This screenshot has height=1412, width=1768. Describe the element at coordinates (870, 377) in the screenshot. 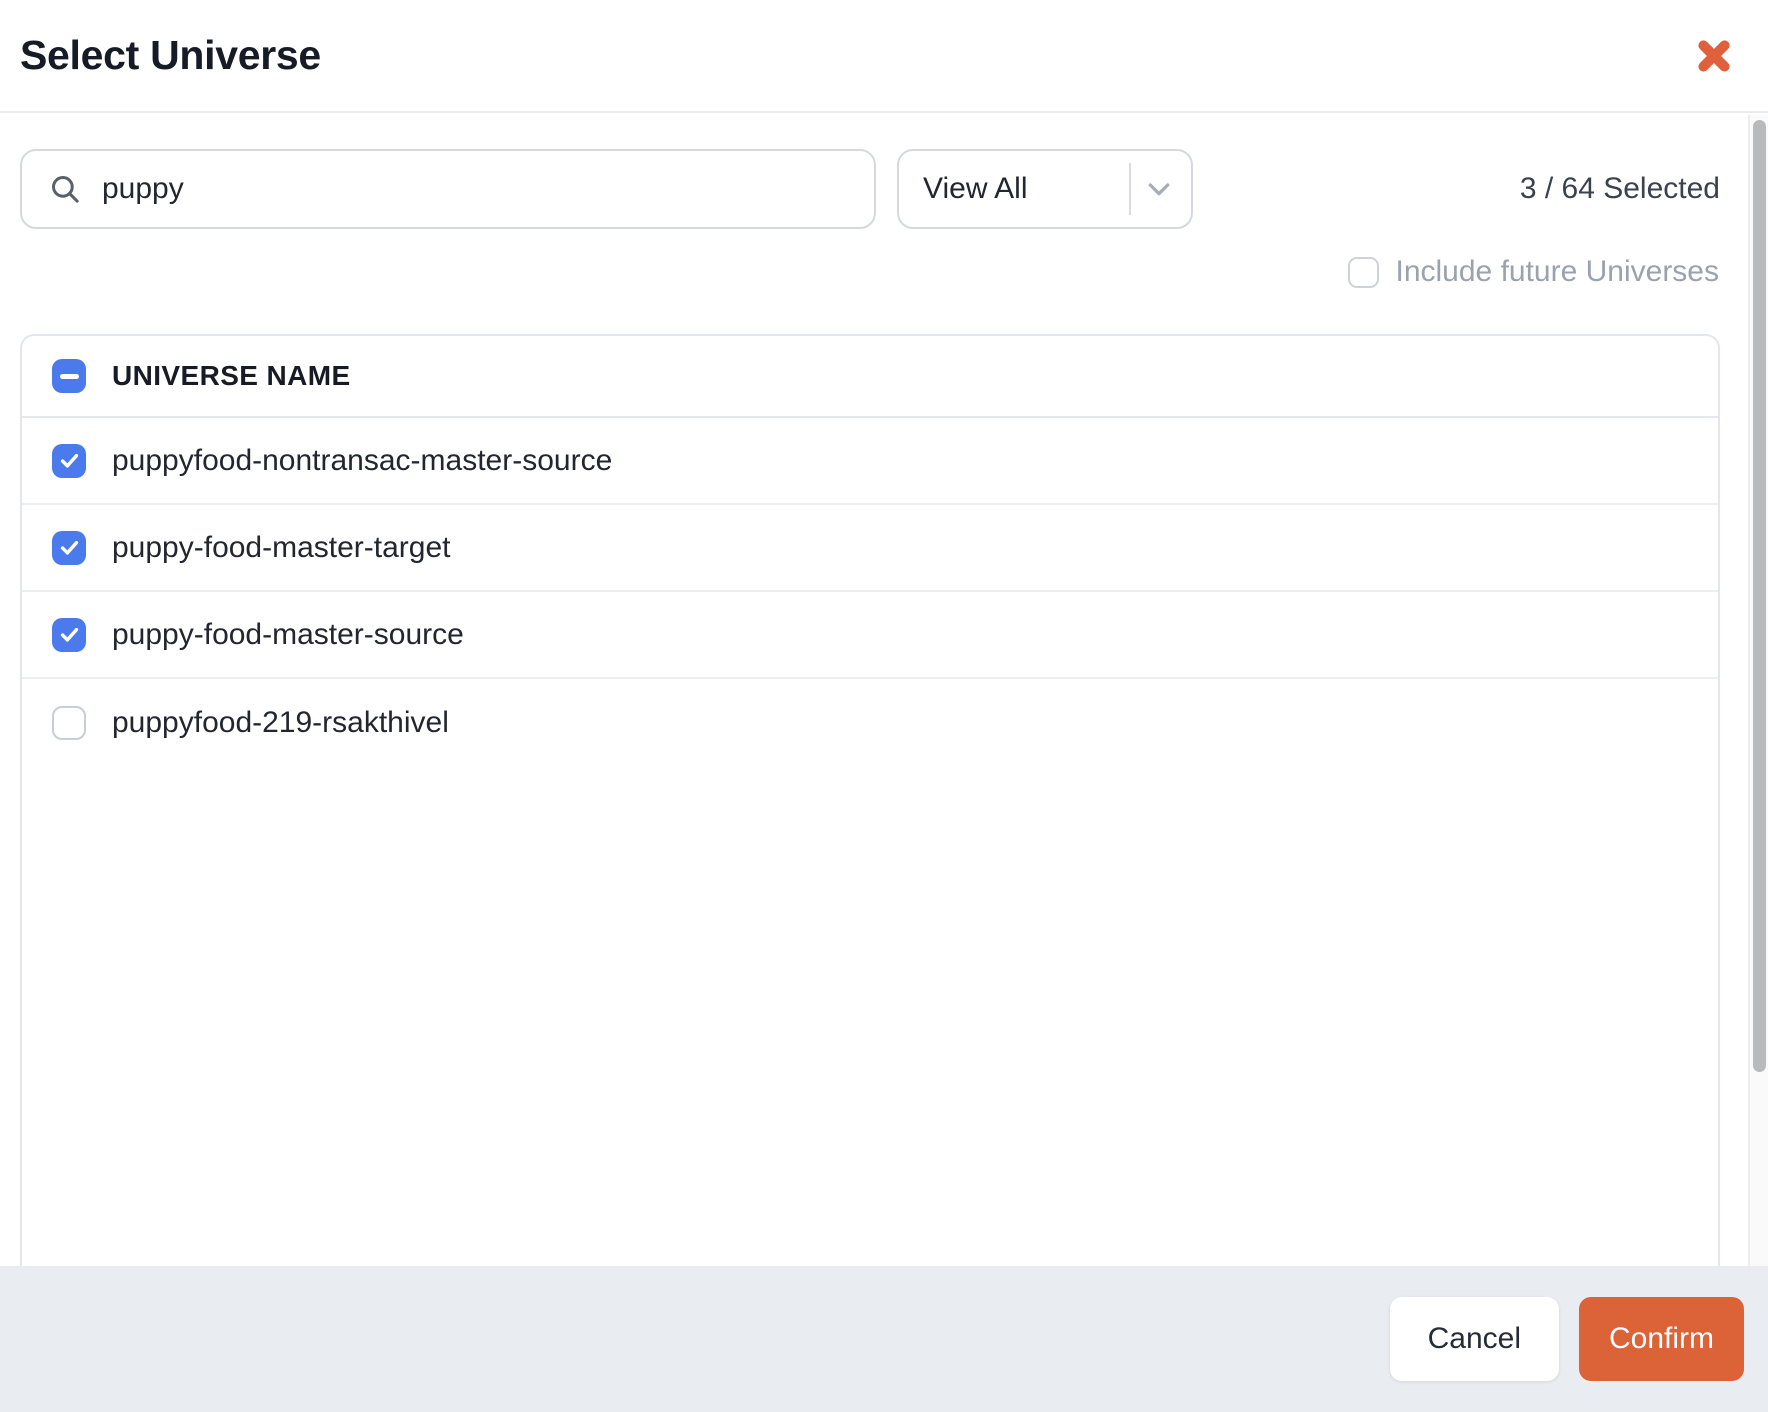

I see `table-header-row: UNIVERSE NAME` at that location.